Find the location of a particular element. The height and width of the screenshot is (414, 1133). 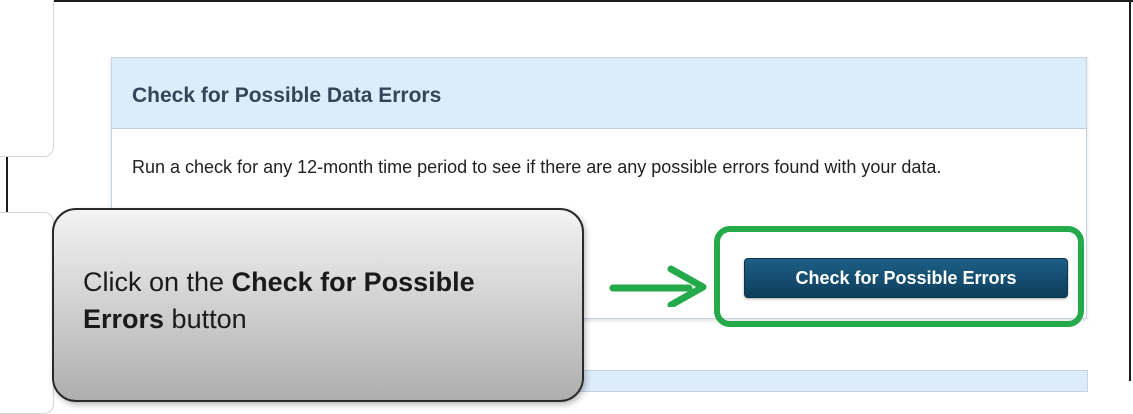

frame-right-border is located at coordinates (1130, 190).